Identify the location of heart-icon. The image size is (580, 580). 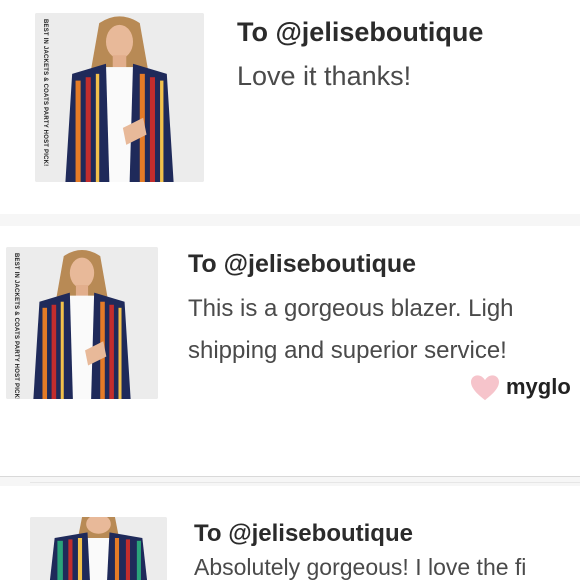
(485, 388).